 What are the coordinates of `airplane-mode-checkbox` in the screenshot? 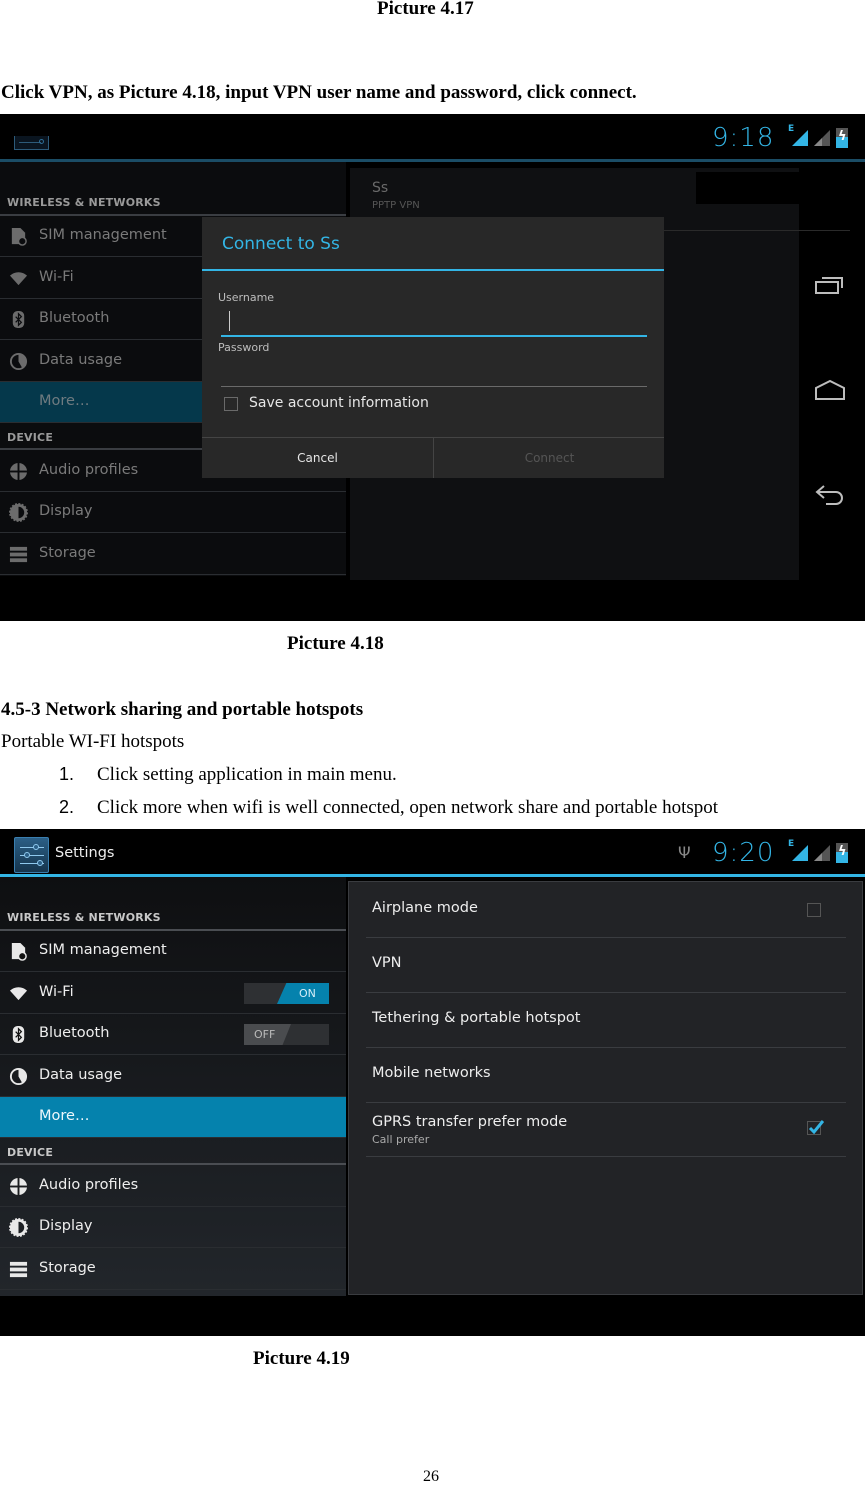 It's located at (814, 910).